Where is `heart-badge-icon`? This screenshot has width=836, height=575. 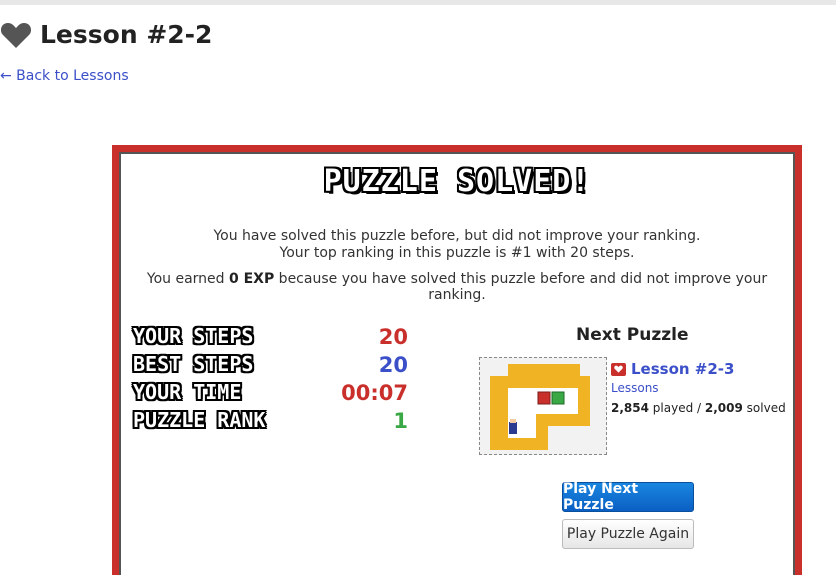
heart-badge-icon is located at coordinates (618, 369).